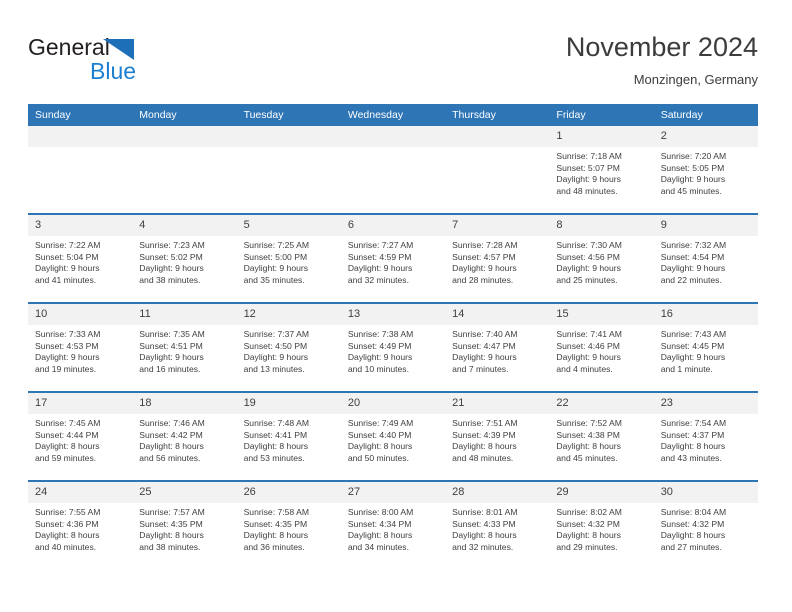 This screenshot has width=792, height=612. What do you see at coordinates (184, 403) in the screenshot?
I see `day-number: 18` at bounding box center [184, 403].